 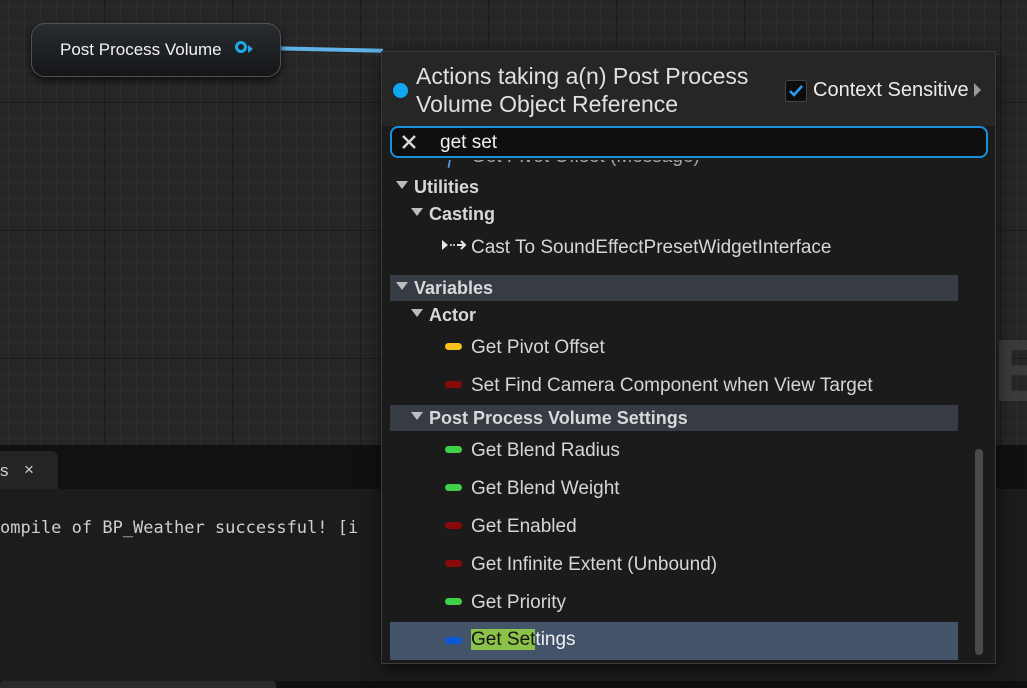 I want to click on search-match-highlight: Get Set, so click(x=503, y=639).